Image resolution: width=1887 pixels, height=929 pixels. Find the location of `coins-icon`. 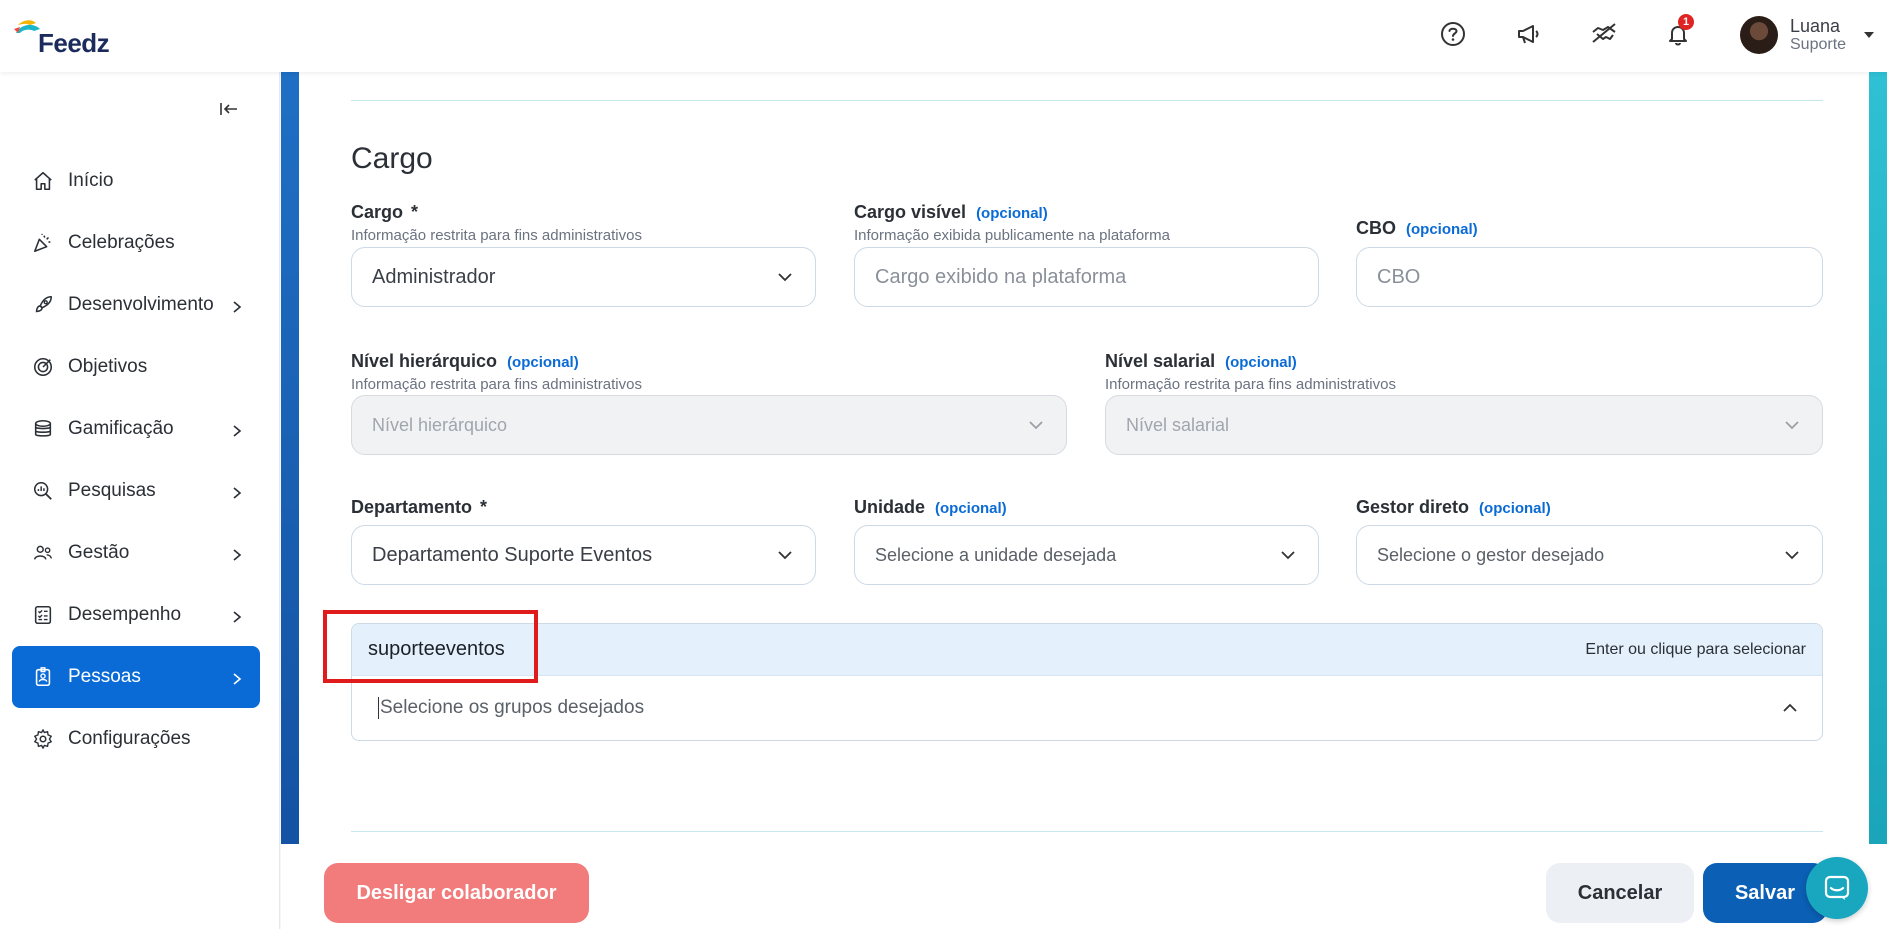

coins-icon is located at coordinates (43, 429).